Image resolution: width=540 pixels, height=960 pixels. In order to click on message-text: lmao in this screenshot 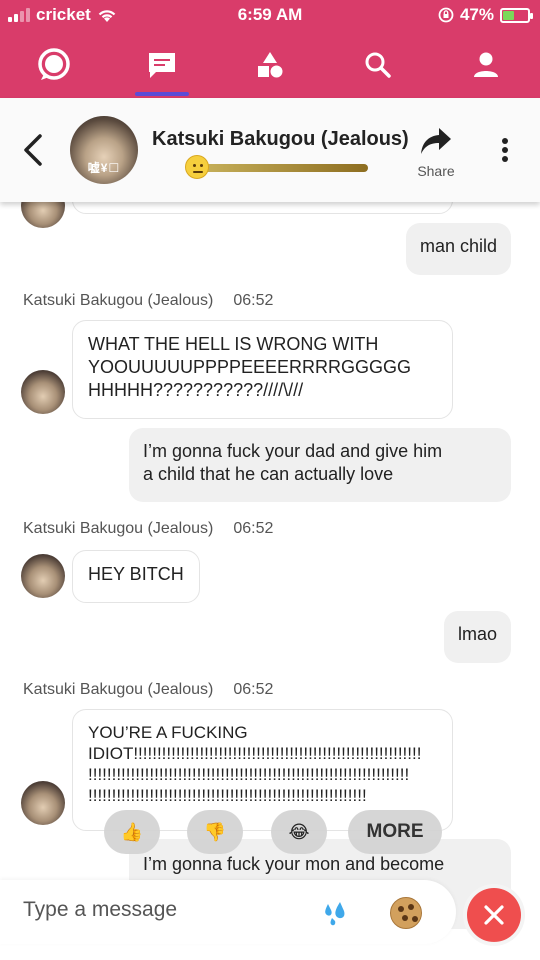, I will do `click(477, 634)`.